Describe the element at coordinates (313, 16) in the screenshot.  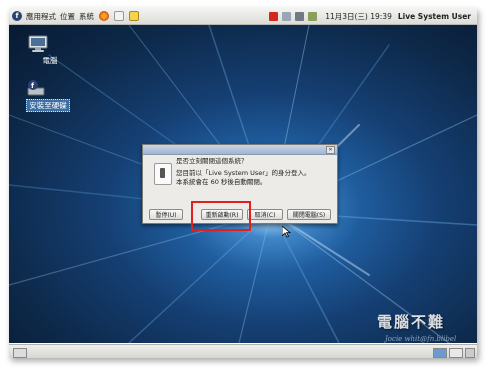
I see `battery-icon` at that location.